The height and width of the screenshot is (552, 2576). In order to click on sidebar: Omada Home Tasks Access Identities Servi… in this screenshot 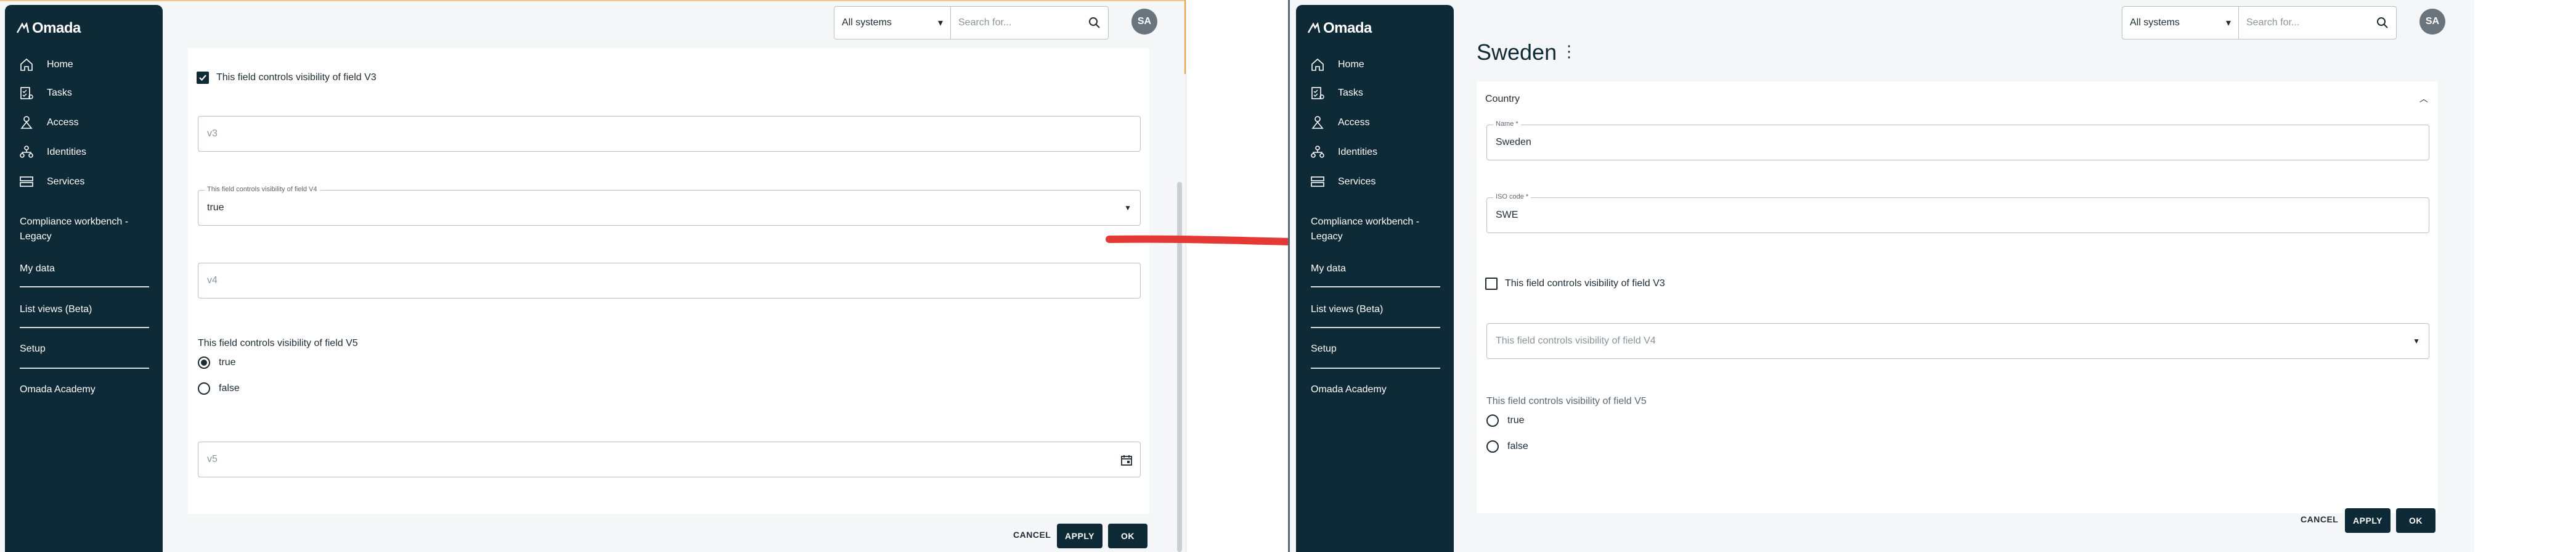, I will do `click(1375, 278)`.